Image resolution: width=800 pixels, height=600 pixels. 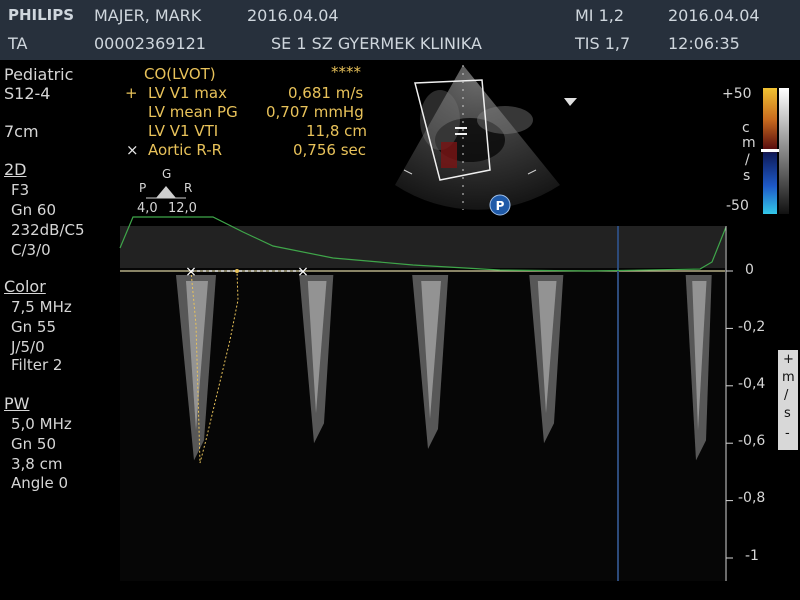 What do you see at coordinates (775, 151) in the screenshot?
I see `color-velocity-bar` at bounding box center [775, 151].